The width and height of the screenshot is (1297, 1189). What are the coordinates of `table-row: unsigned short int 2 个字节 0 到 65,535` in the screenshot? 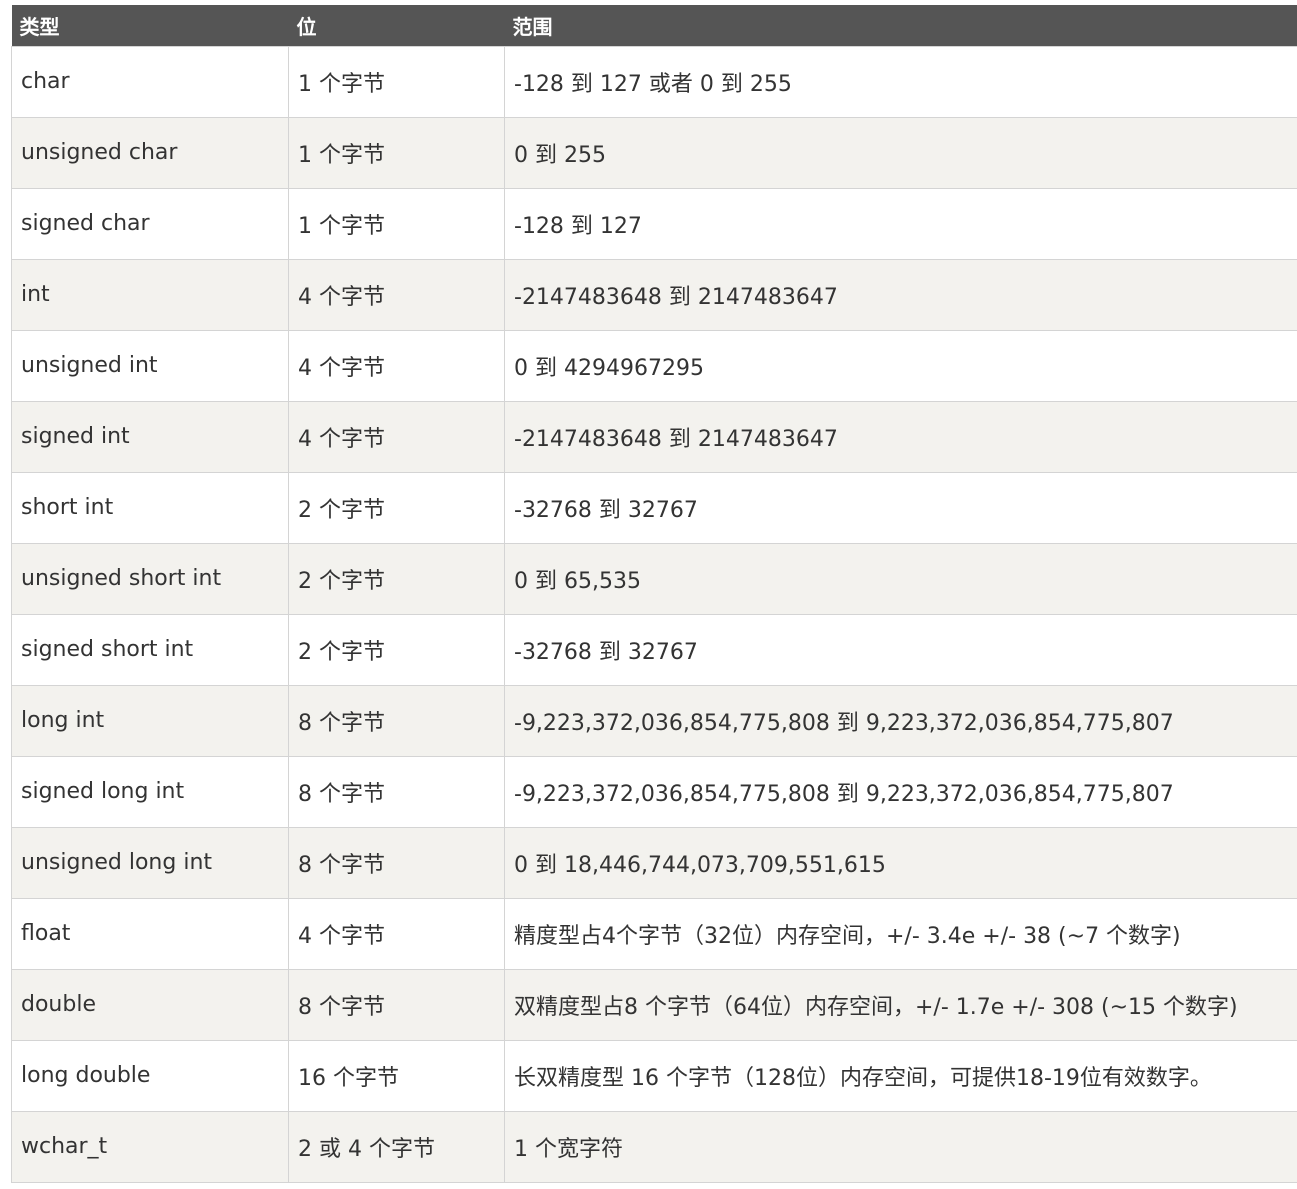 It's located at (654, 578).